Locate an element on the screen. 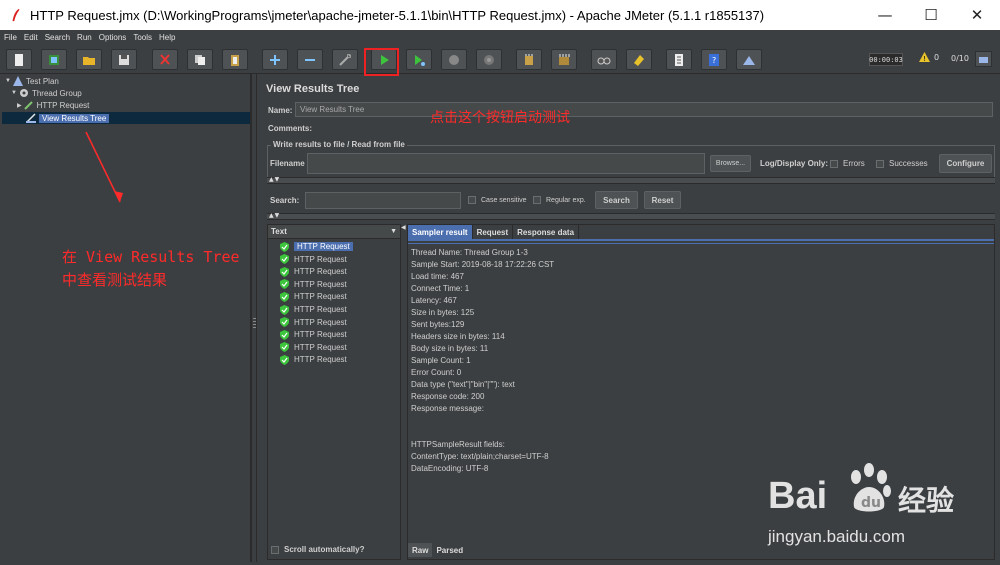 This screenshot has width=1000, height=565. search-button: Search is located at coordinates (616, 200).